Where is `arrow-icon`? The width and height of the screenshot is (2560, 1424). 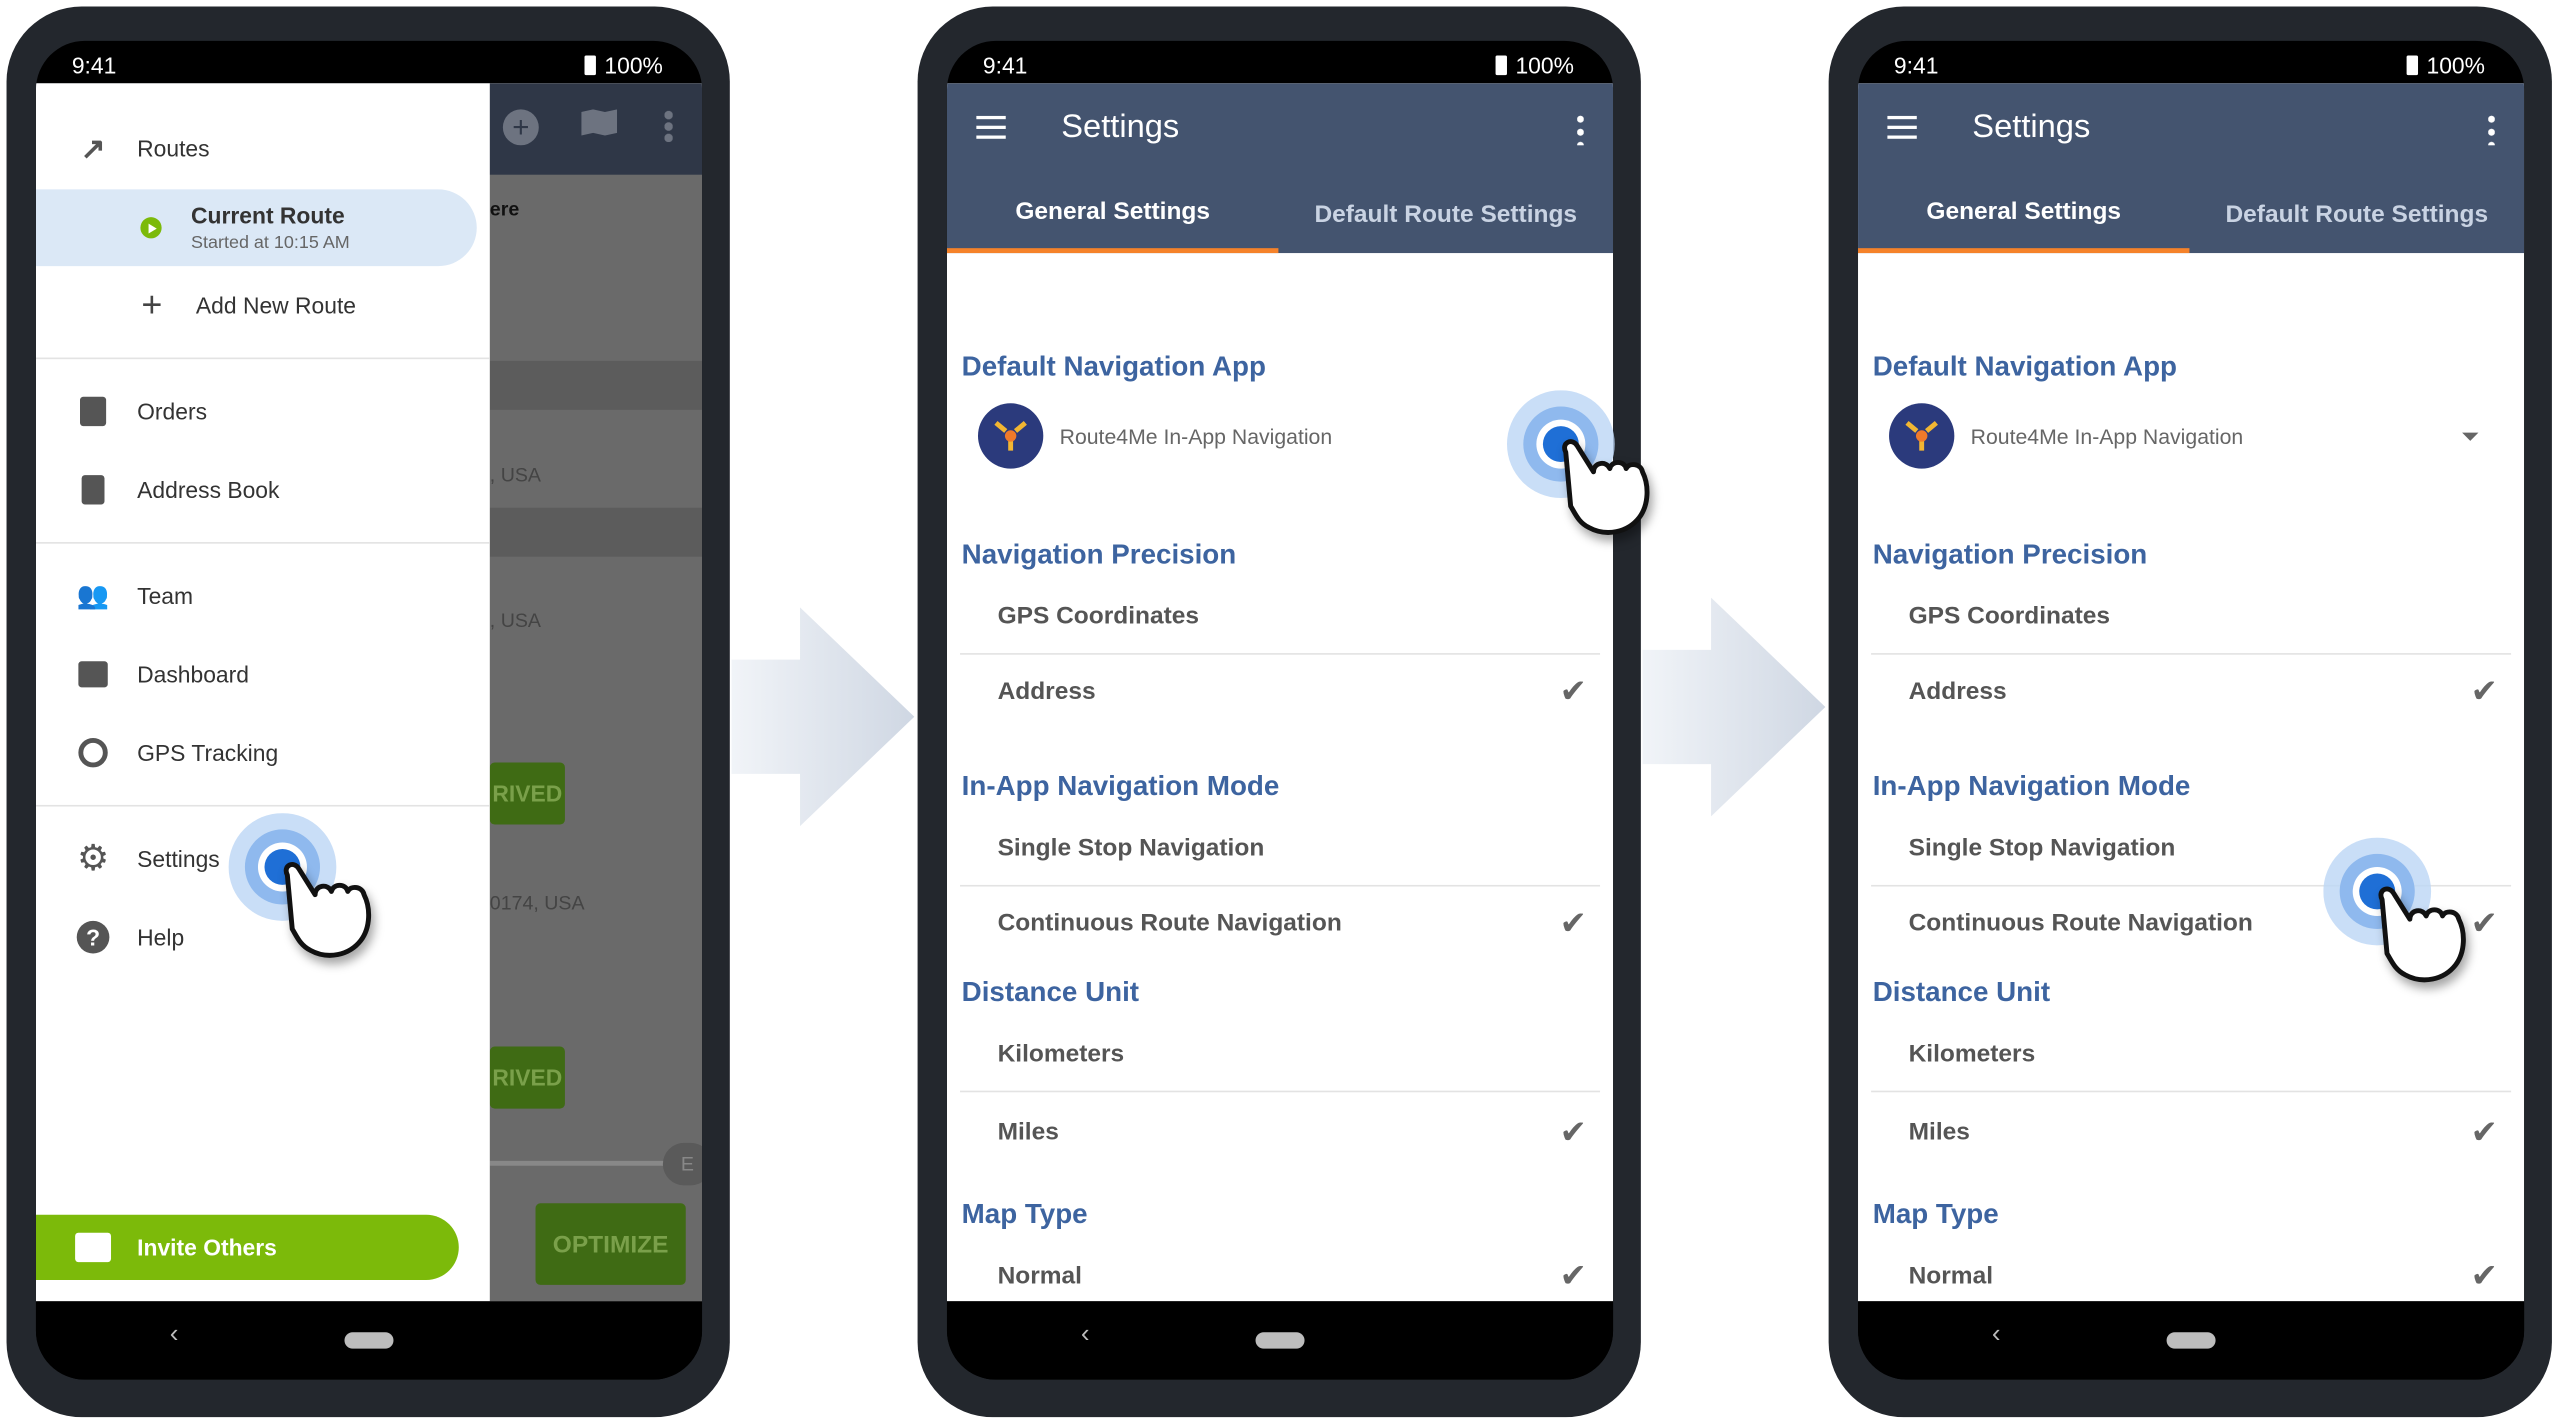
arrow-icon is located at coordinates (823, 717).